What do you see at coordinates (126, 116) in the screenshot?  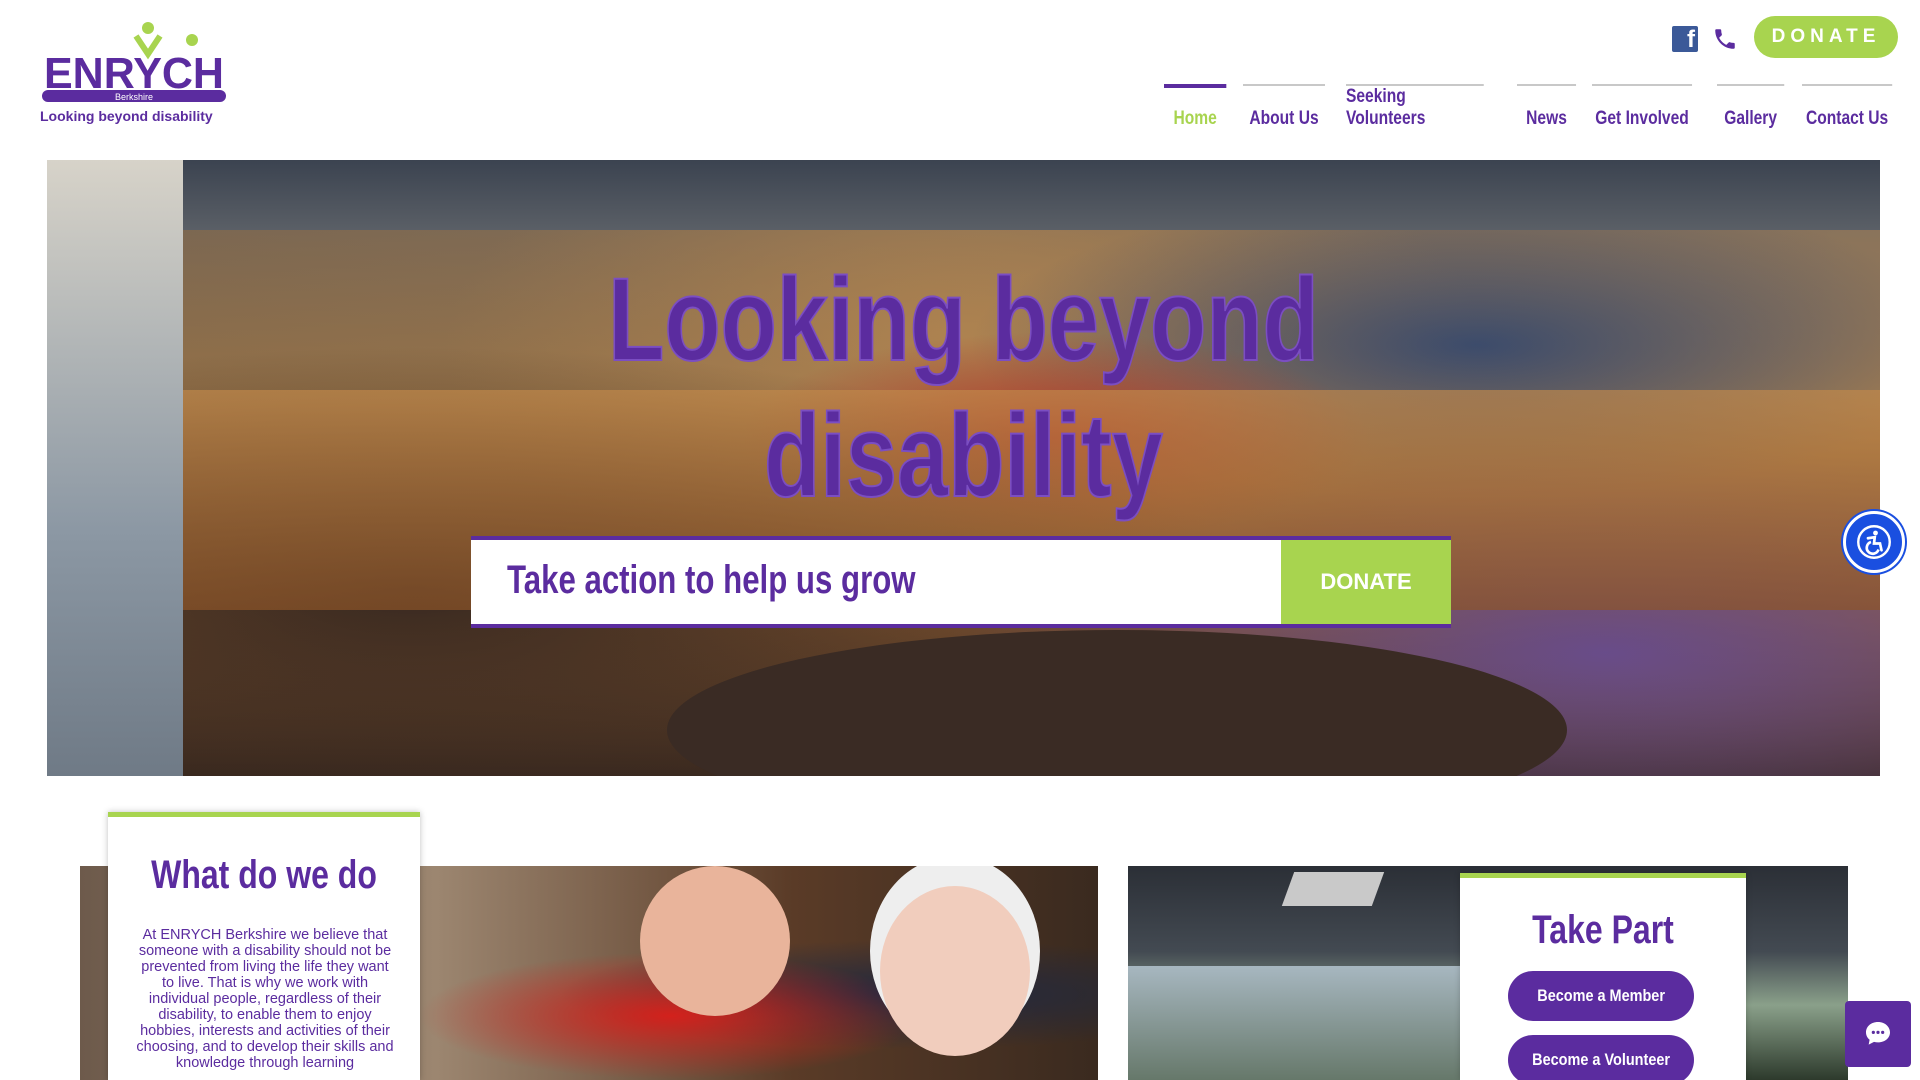 I see `logo-tagline: Looking beyond disability` at bounding box center [126, 116].